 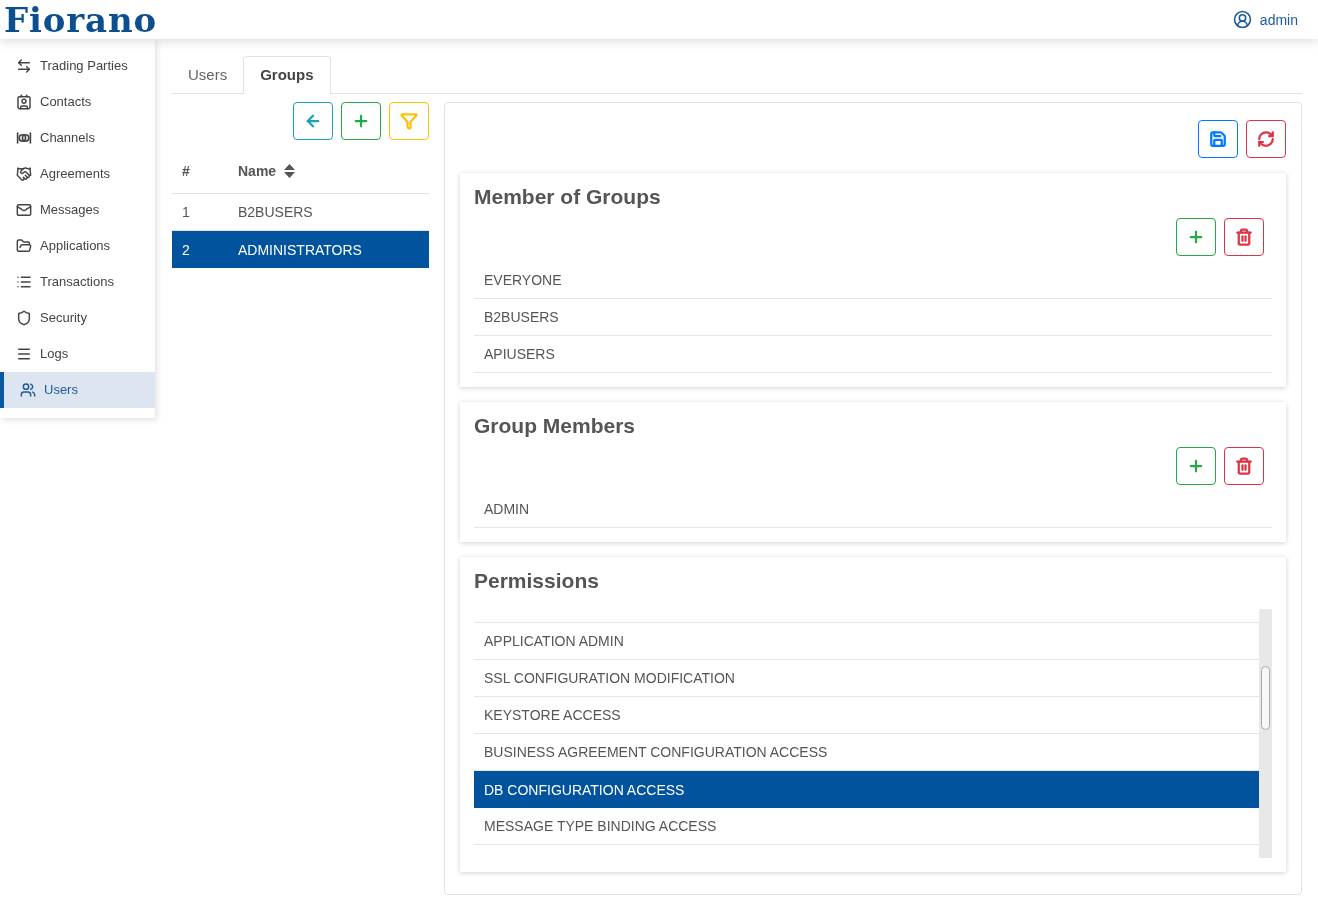 What do you see at coordinates (77, 246) in the screenshot?
I see `sidebar-item: Applications` at bounding box center [77, 246].